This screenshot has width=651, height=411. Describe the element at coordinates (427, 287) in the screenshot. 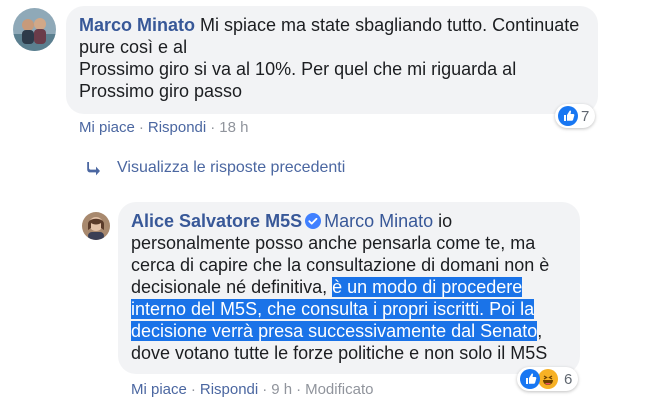

I see `highlighted-text: è un modo di procedere` at that location.